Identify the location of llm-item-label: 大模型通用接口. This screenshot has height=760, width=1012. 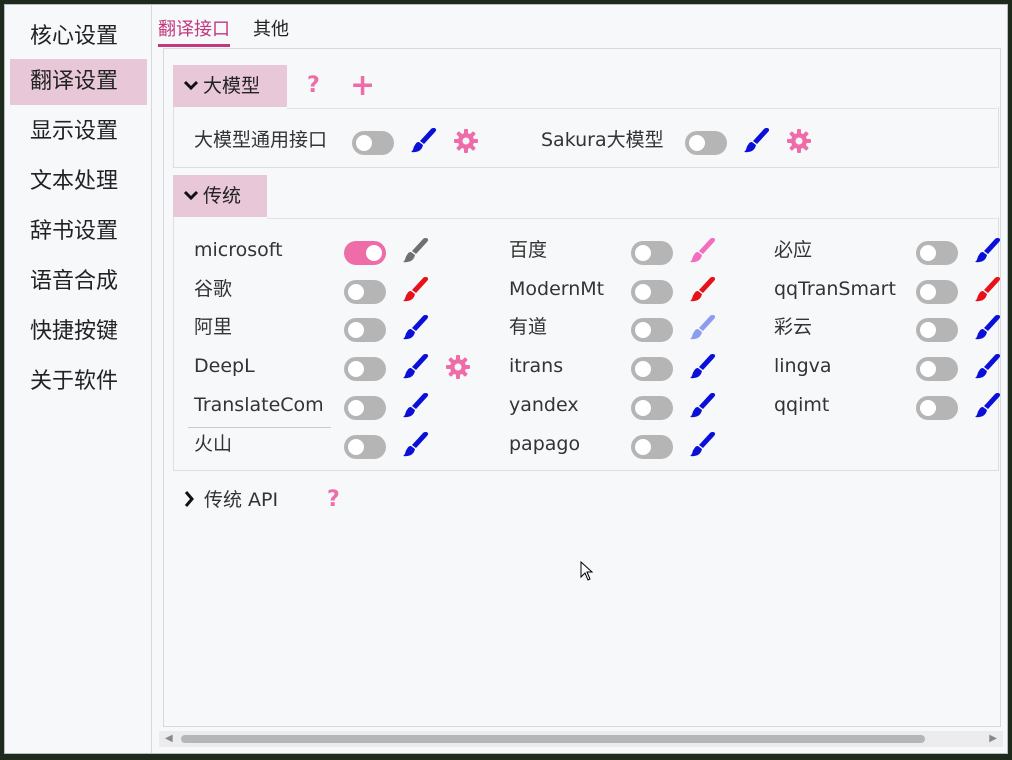
(261, 140).